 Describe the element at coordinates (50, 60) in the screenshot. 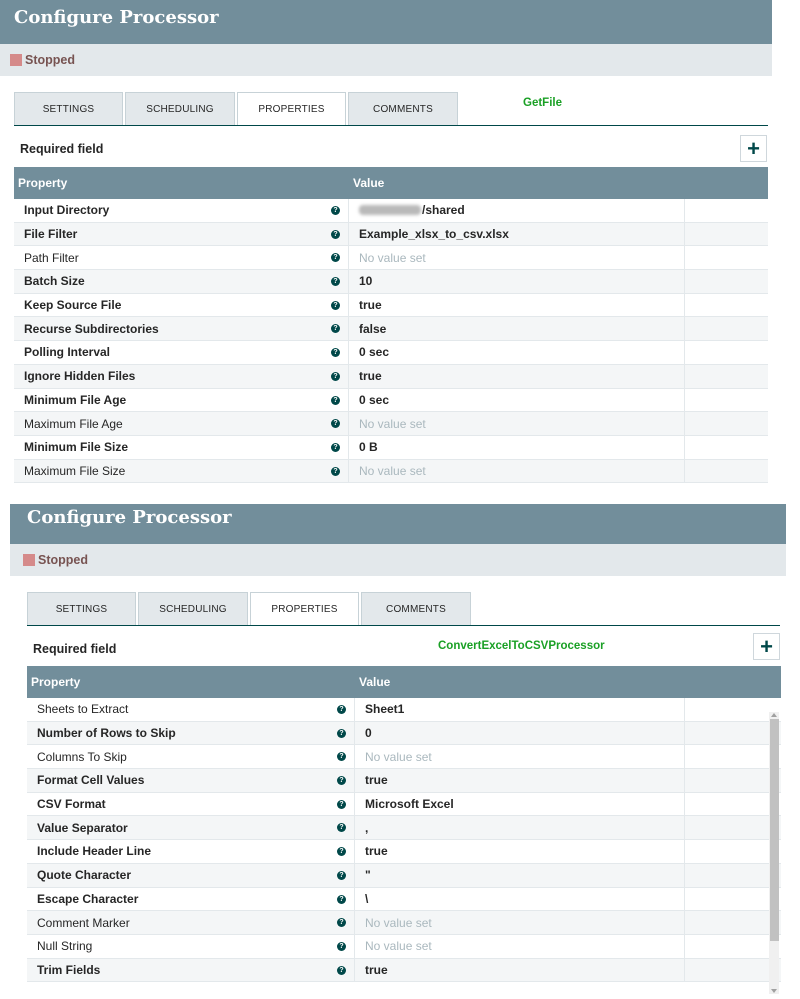

I see `status-label: Stopped` at that location.